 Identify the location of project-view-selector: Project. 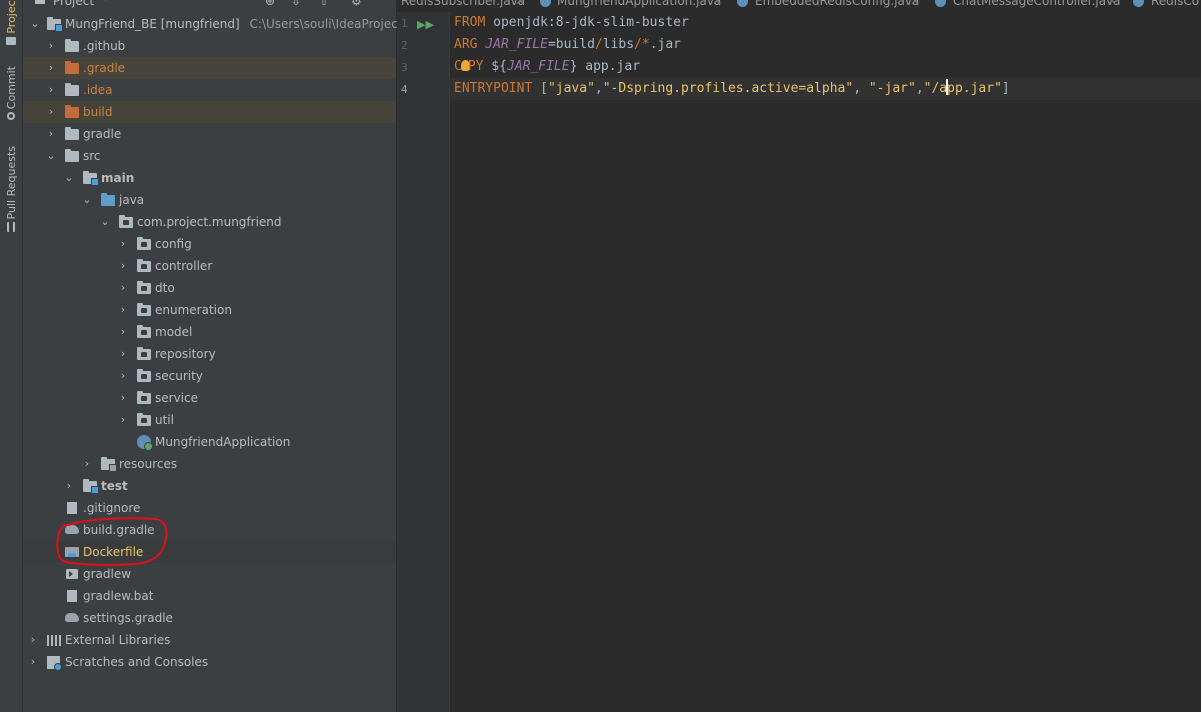
(73, 4).